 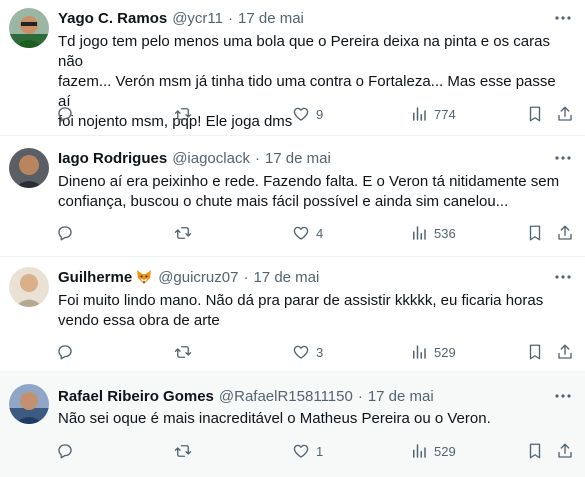 I want to click on action-bar: 3 529, so click(x=314, y=352).